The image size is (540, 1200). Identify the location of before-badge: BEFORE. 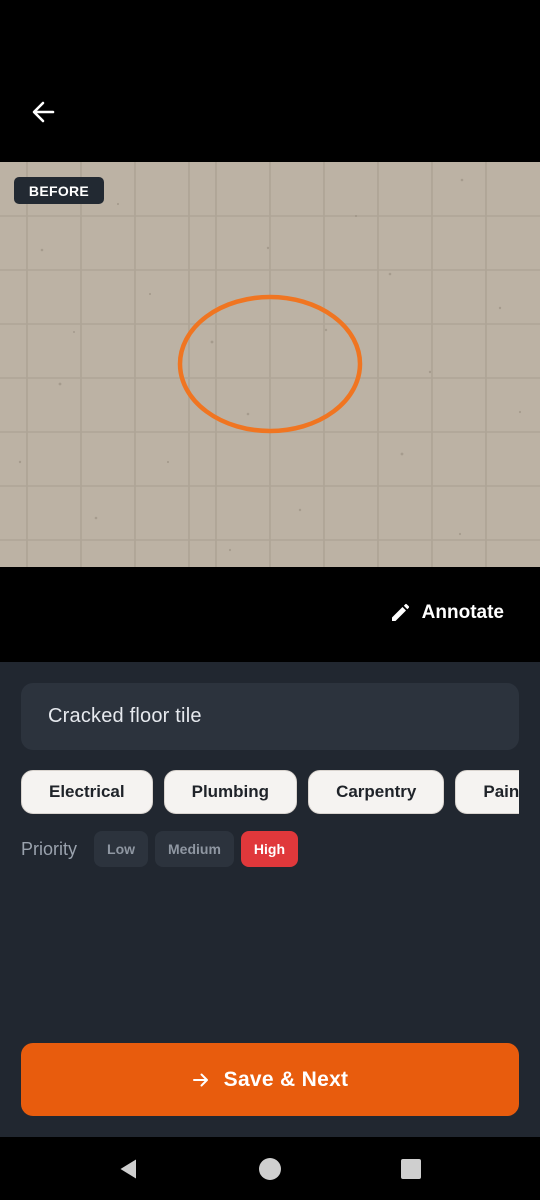
(59, 190).